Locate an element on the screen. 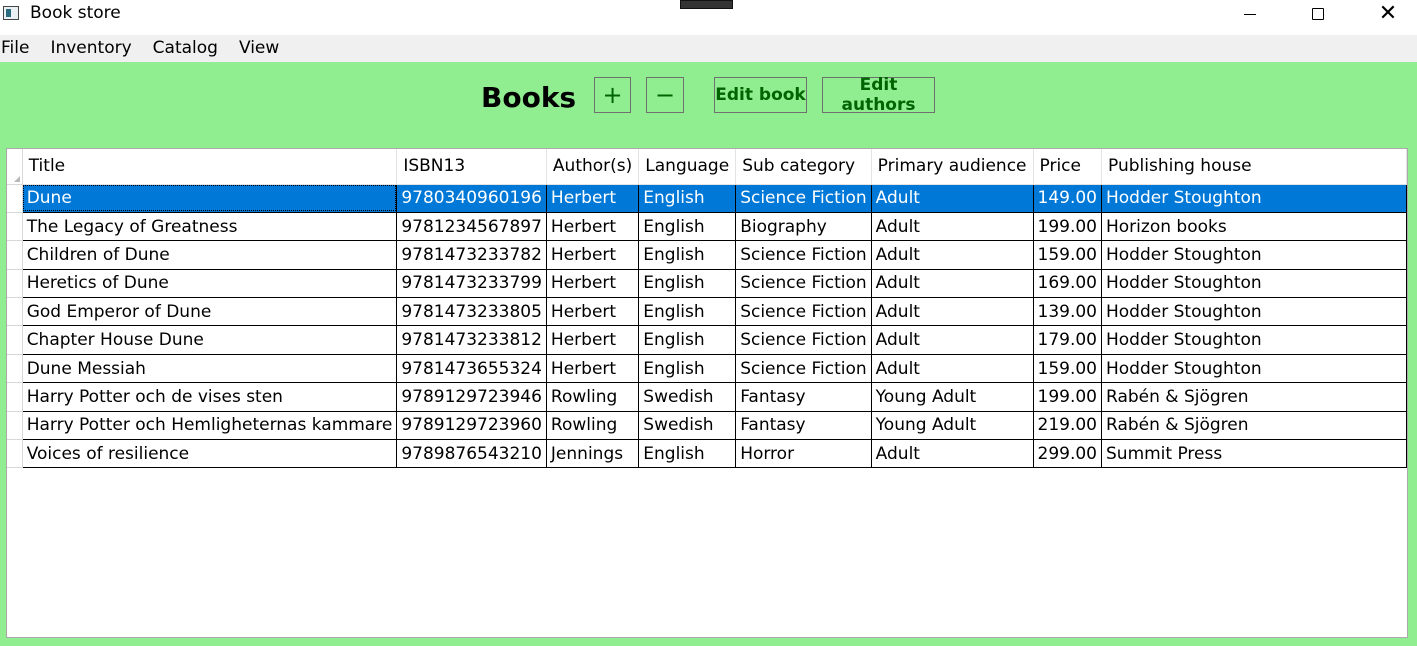 The image size is (1417, 646). cell-publishing-house: Horizon books is located at coordinates (1254, 227).